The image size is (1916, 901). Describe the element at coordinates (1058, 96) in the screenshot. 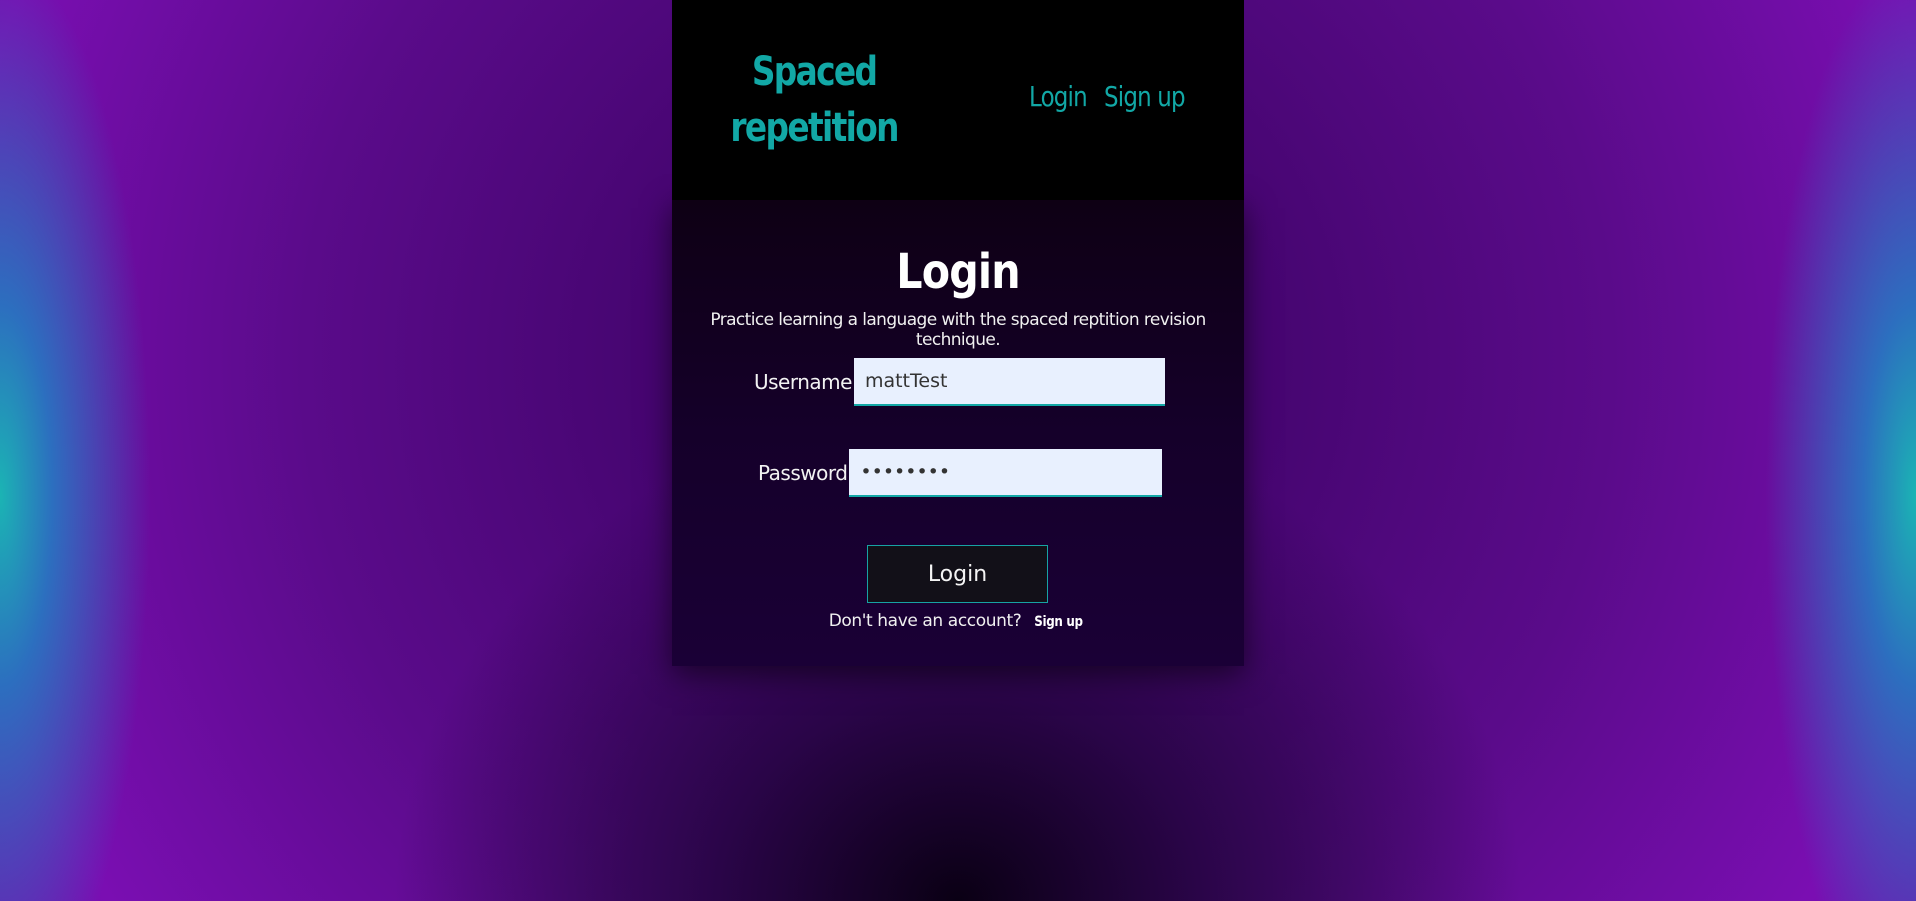

I see `nav-login-link: Login` at that location.